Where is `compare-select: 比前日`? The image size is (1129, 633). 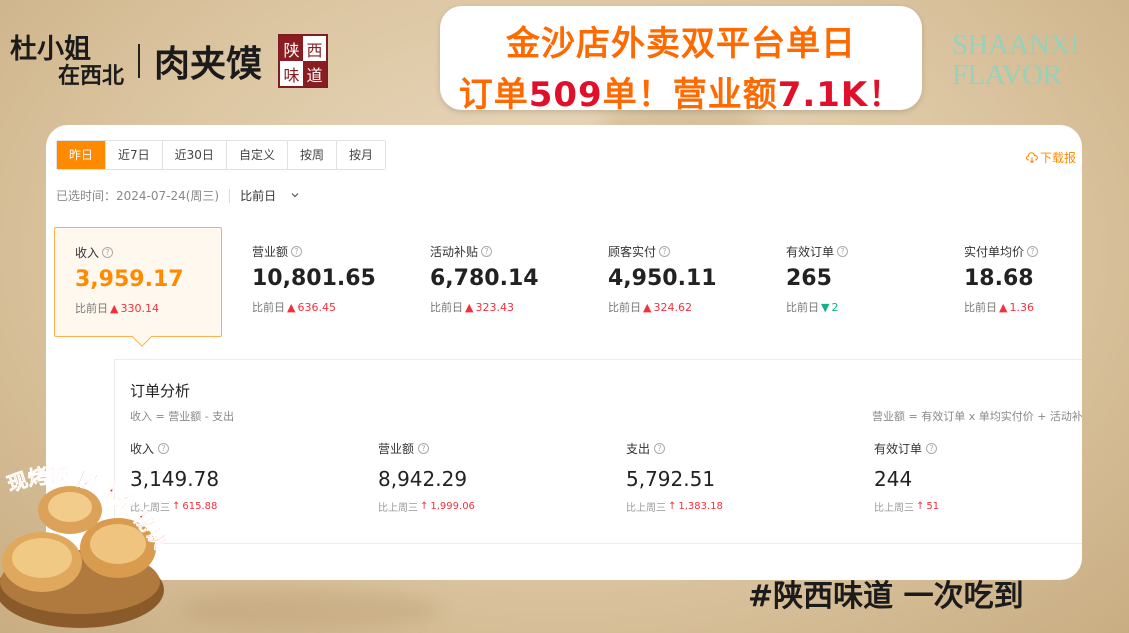 compare-select: 比前日 is located at coordinates (270, 195).